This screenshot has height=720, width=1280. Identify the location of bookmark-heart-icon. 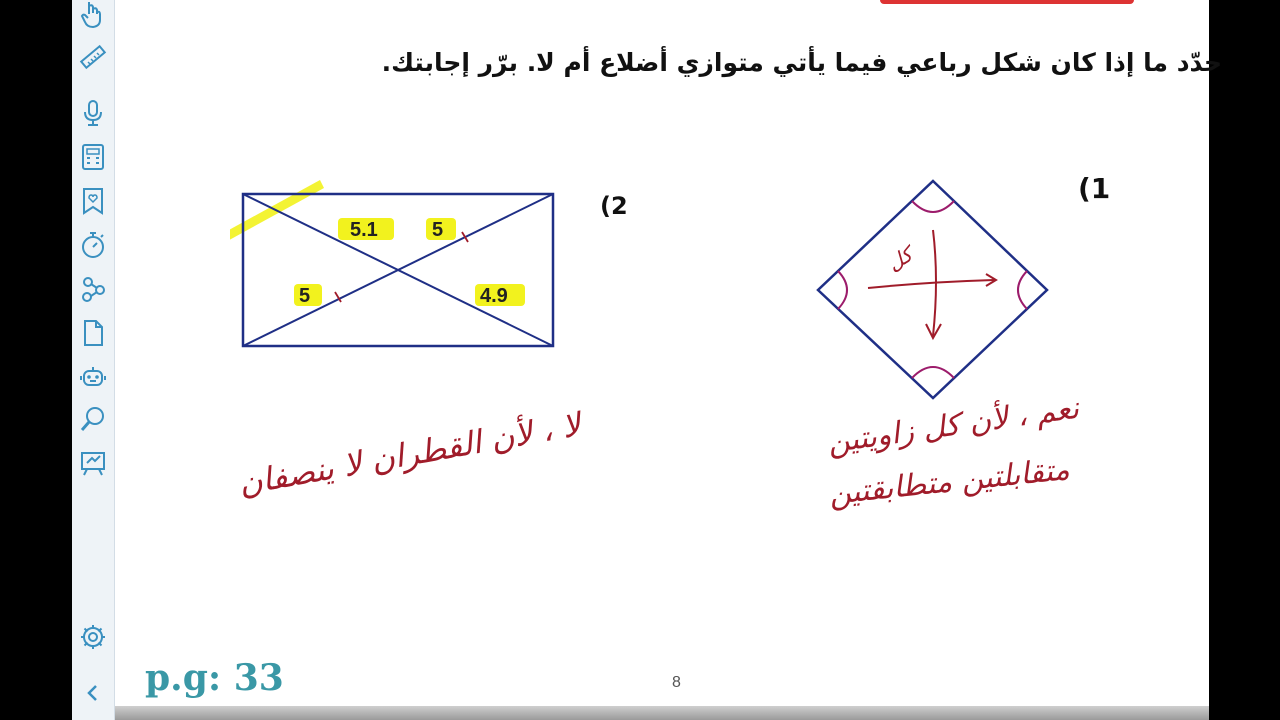
(93, 201).